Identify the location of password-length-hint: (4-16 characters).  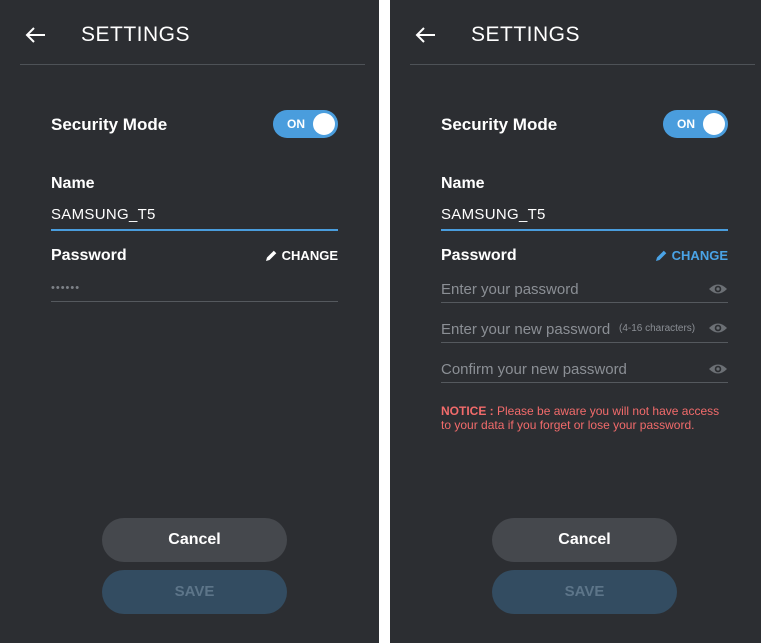
(657, 328).